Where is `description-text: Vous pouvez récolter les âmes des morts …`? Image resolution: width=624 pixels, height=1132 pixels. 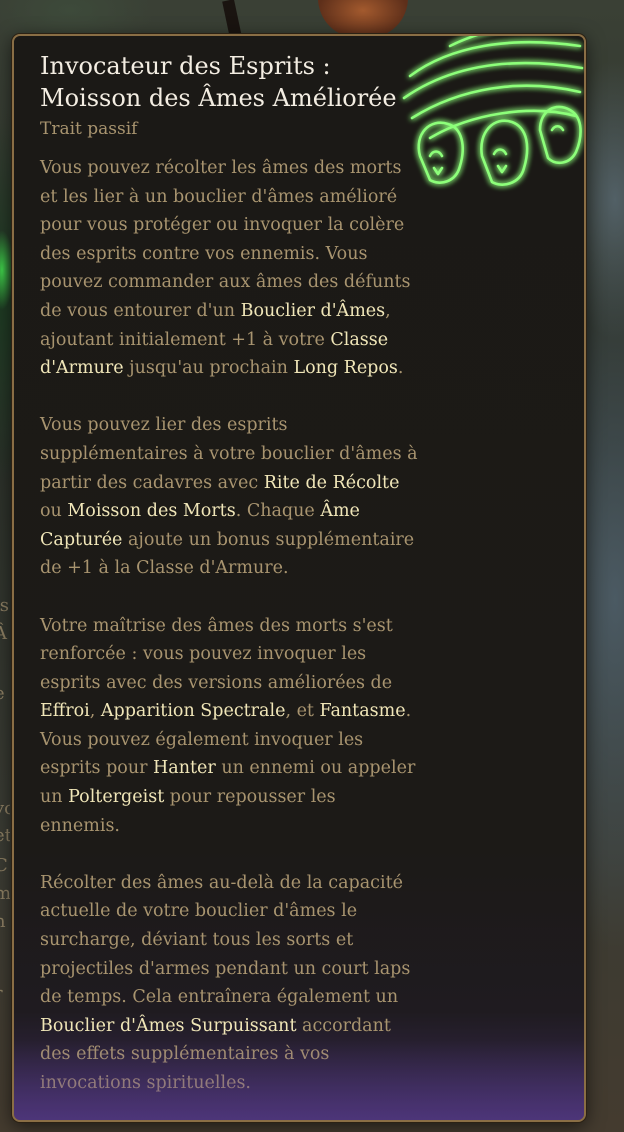
description-text: Vous pouvez récolter les âmes des morts … is located at coordinates (225, 239).